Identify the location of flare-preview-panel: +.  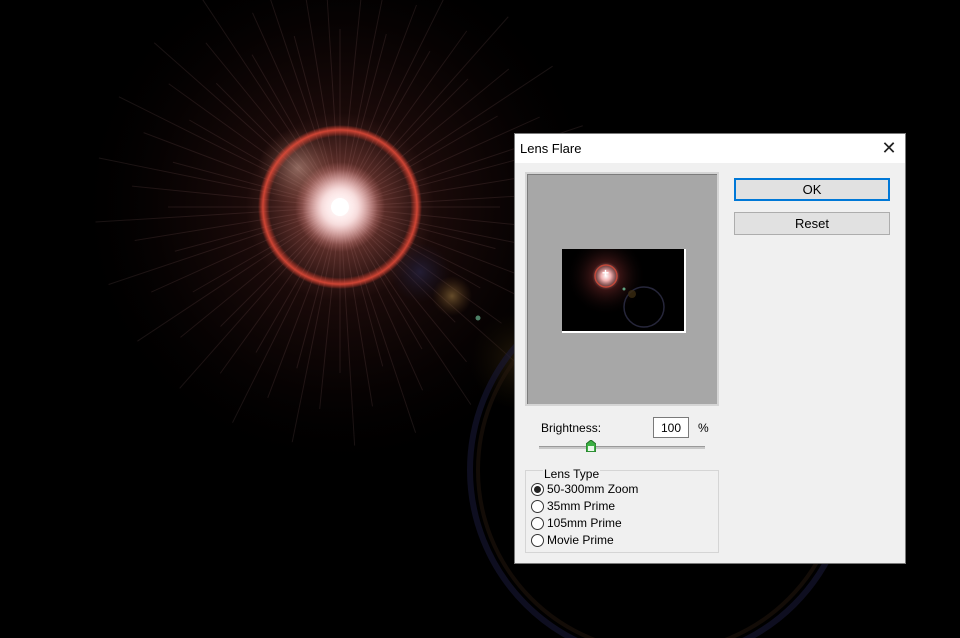
(622, 289).